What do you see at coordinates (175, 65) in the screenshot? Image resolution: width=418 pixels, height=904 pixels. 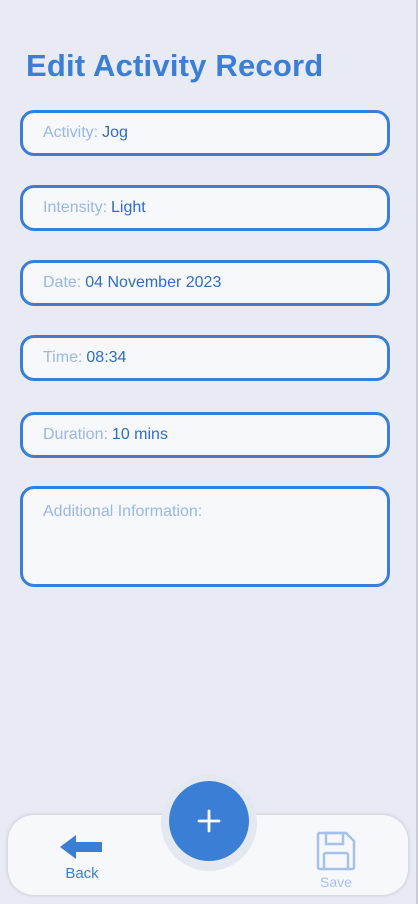 I see `page-title: Edit Activity Record` at bounding box center [175, 65].